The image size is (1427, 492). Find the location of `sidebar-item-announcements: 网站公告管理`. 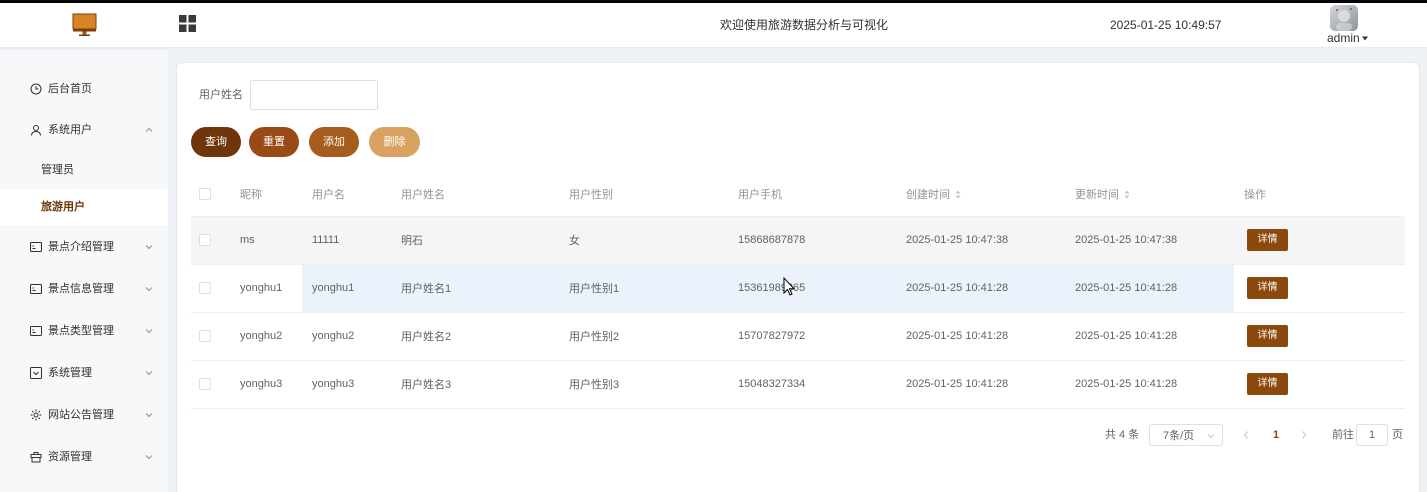

sidebar-item-announcements: 网站公告管理 is located at coordinates (84, 415).